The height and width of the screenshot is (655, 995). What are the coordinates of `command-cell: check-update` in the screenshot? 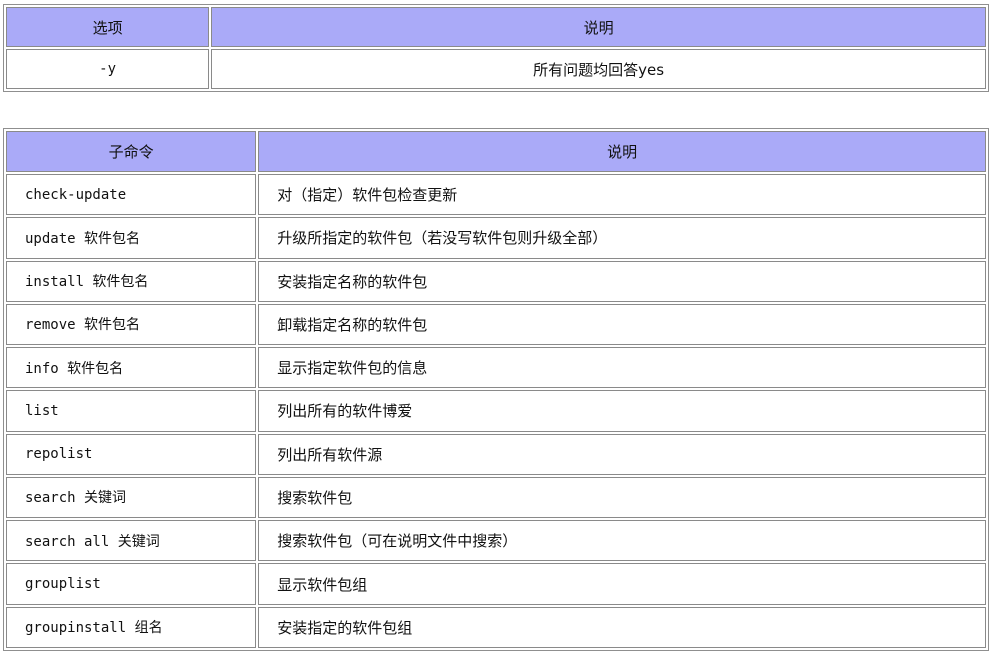 It's located at (131, 195).